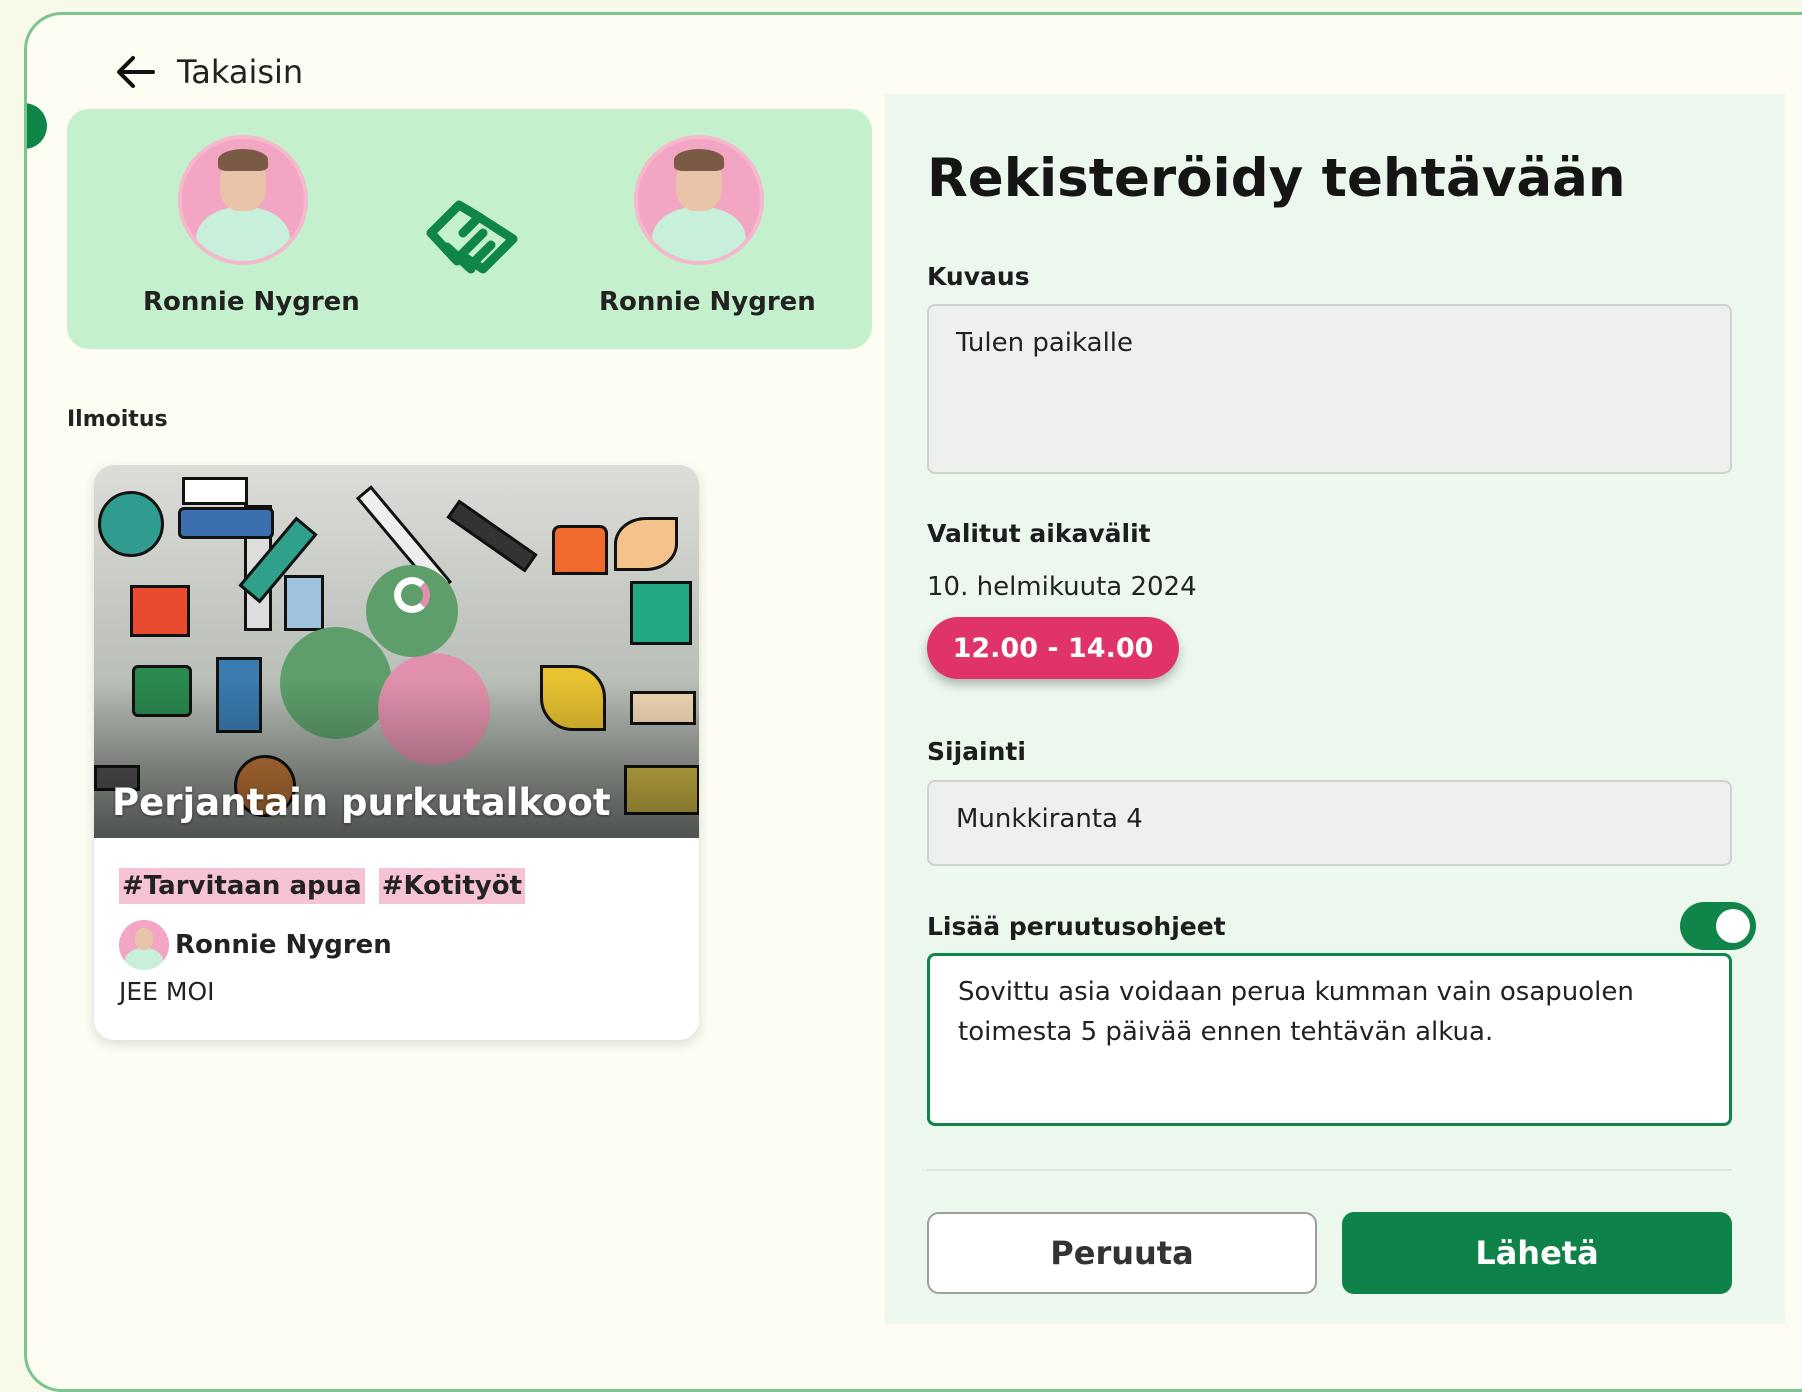 The width and height of the screenshot is (1802, 1392). Describe the element at coordinates (976, 751) in the screenshot. I see `location-label: Sijainti` at that location.